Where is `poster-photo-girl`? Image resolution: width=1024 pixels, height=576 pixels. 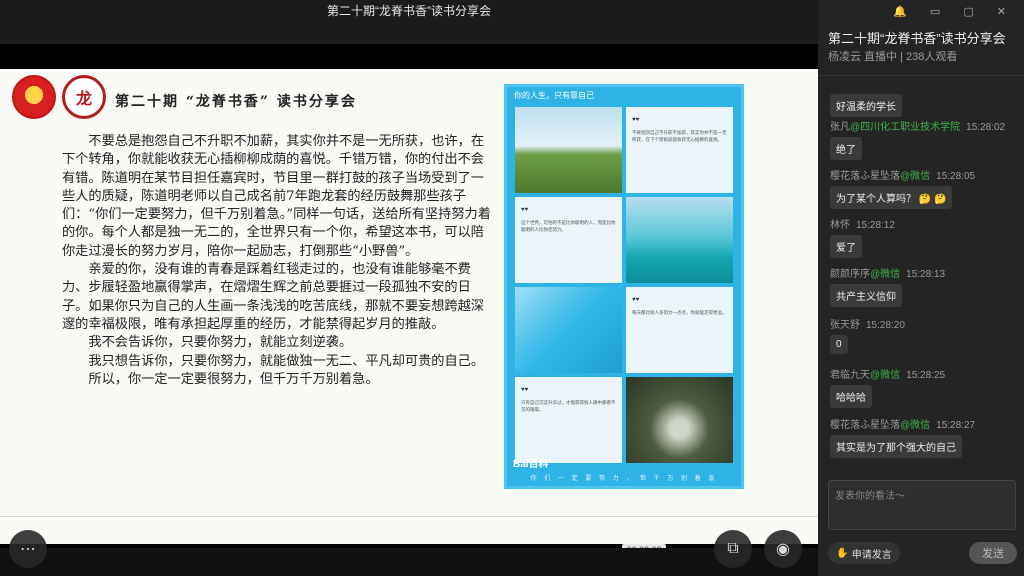
poster-photo-girl is located at coordinates (679, 420).